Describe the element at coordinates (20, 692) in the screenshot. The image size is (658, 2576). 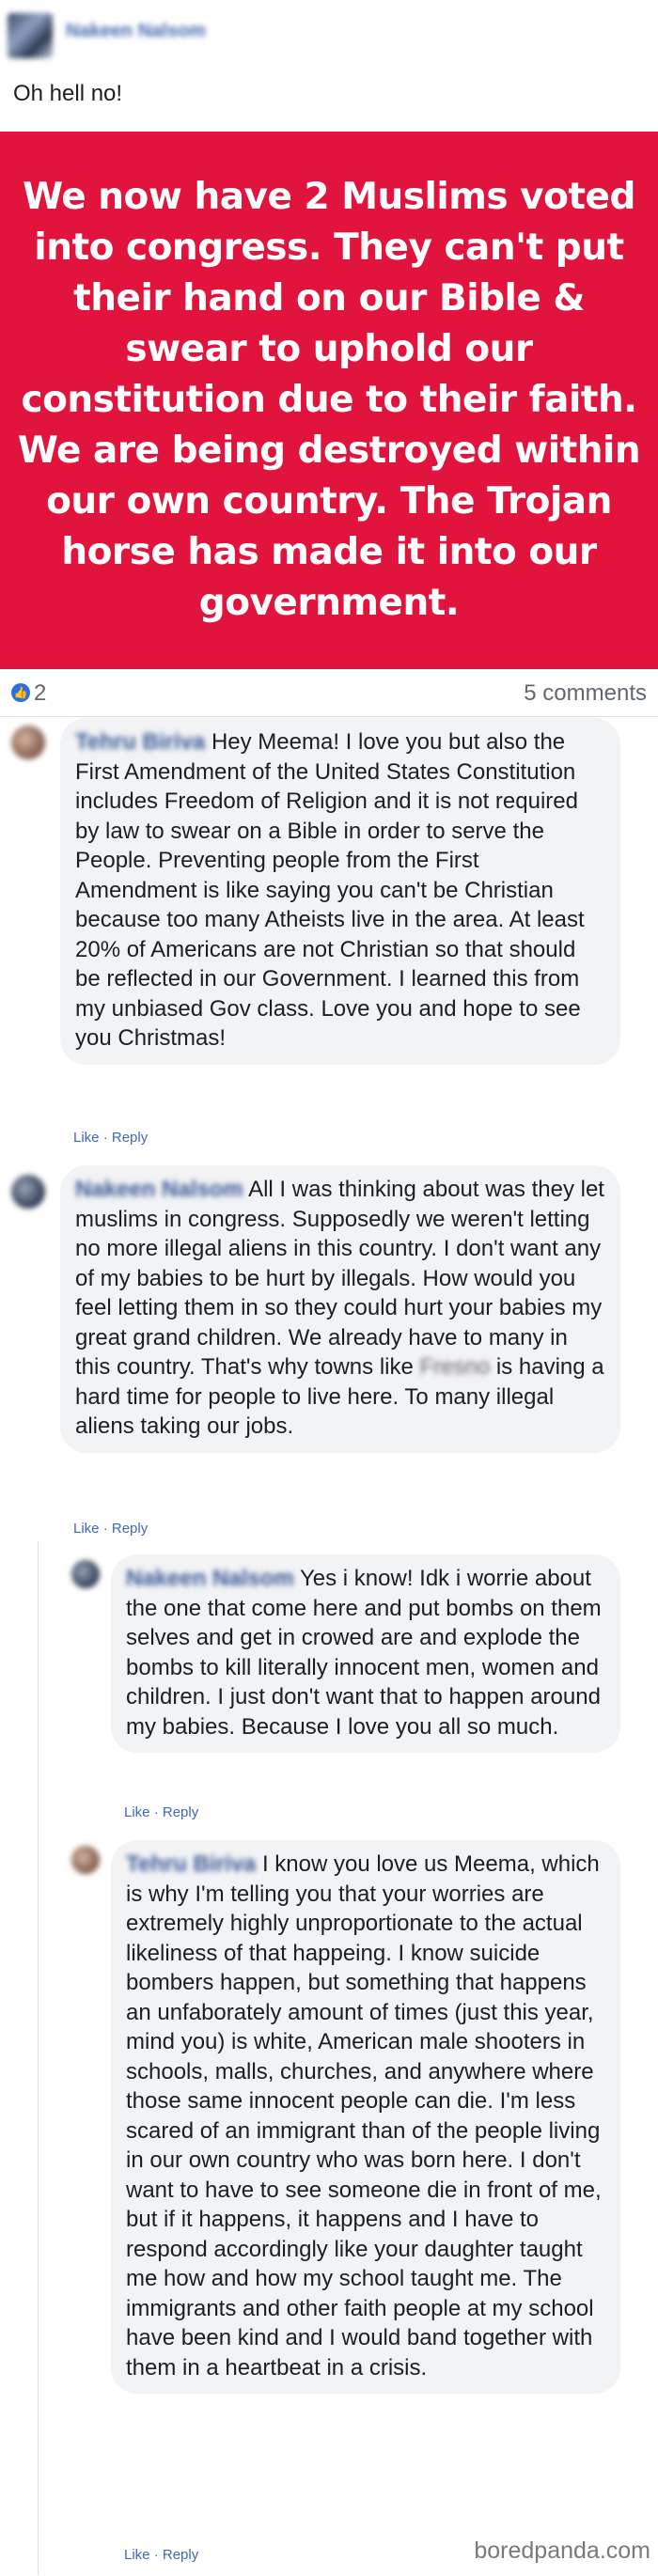
I see `like-reaction-icon: 👍` at that location.